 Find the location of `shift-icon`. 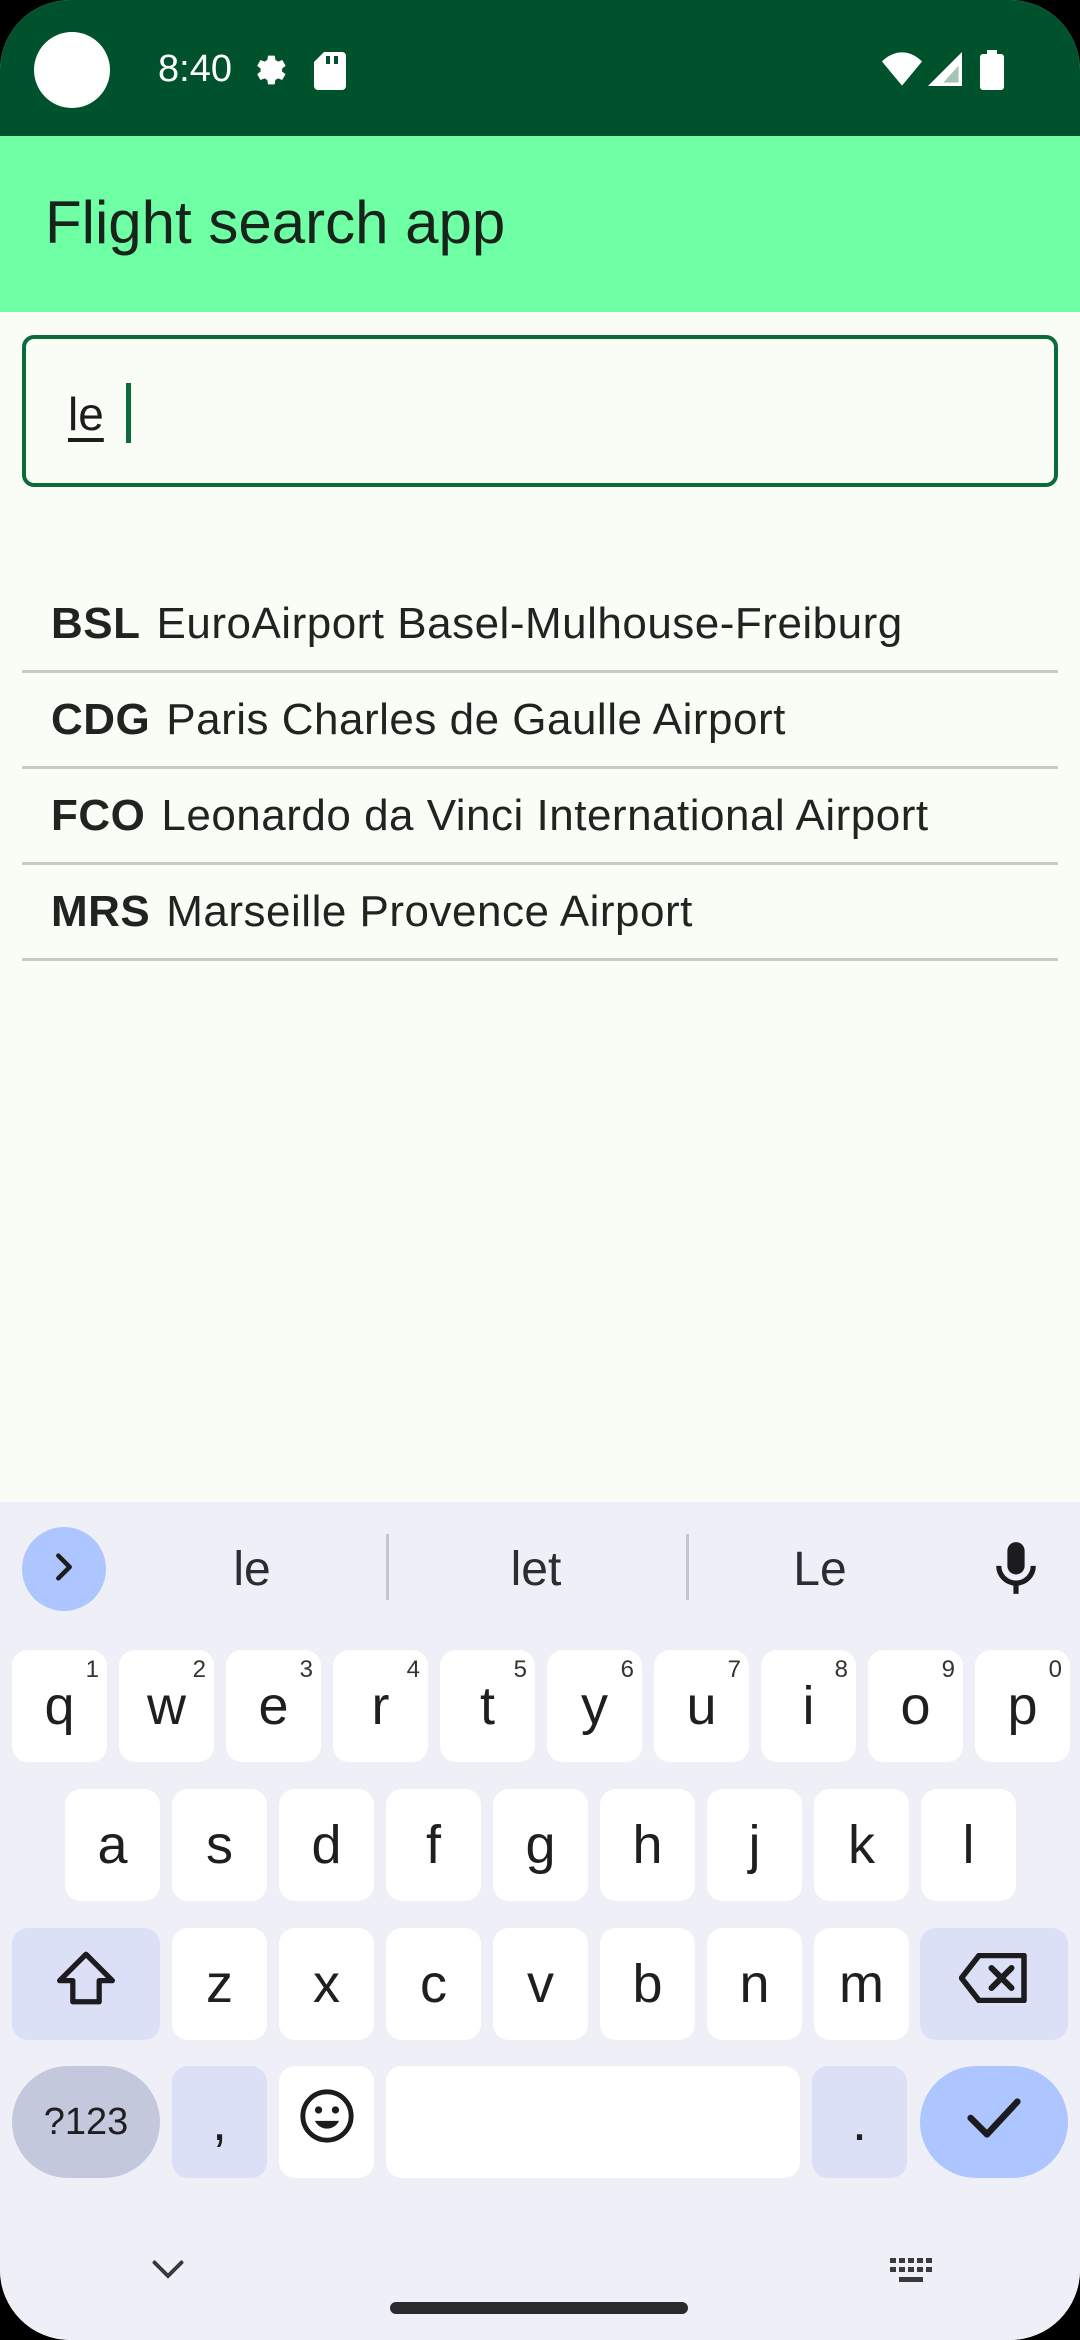

shift-icon is located at coordinates (86, 1984).